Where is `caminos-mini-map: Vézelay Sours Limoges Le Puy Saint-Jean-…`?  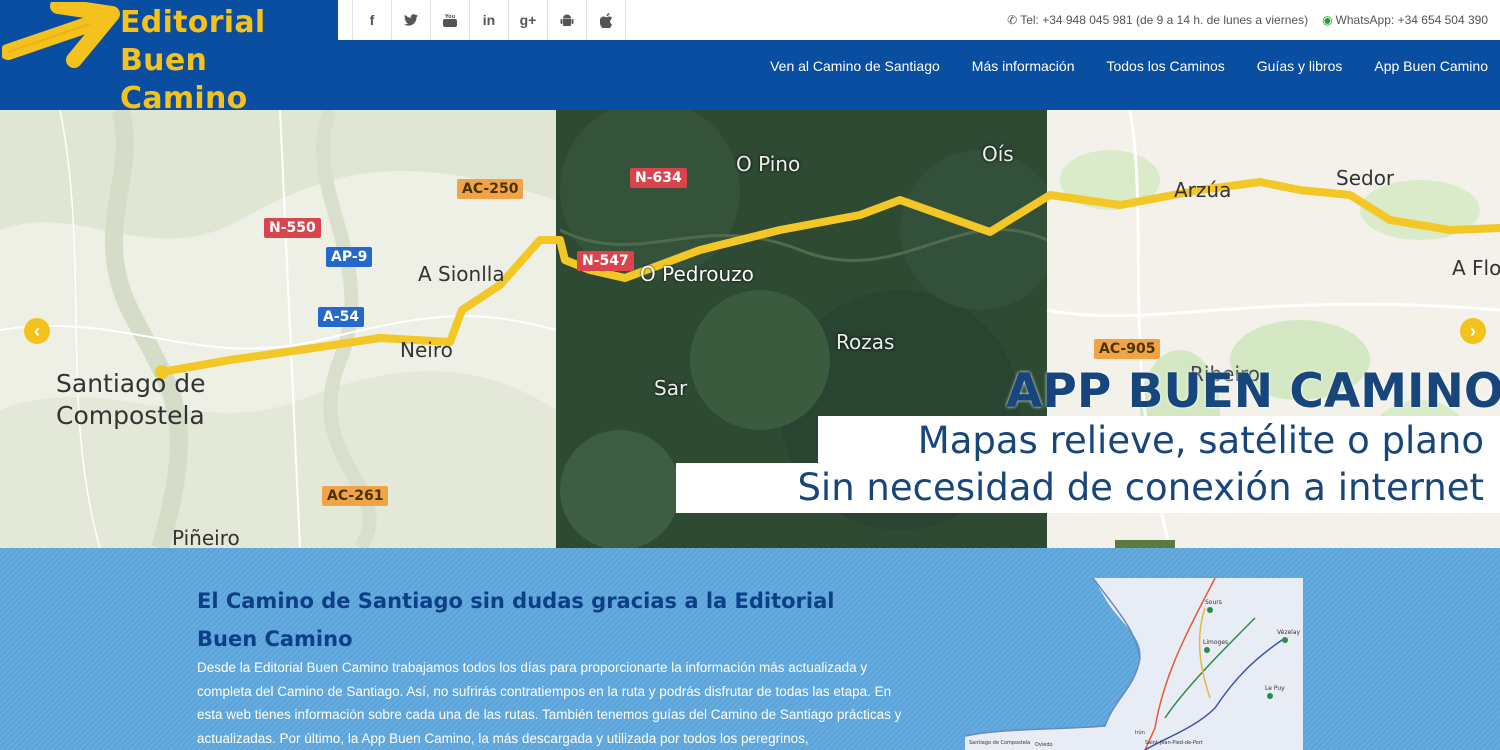 caminos-mini-map: Vézelay Sours Limoges Le Puy Saint-Jean-… is located at coordinates (1134, 664).